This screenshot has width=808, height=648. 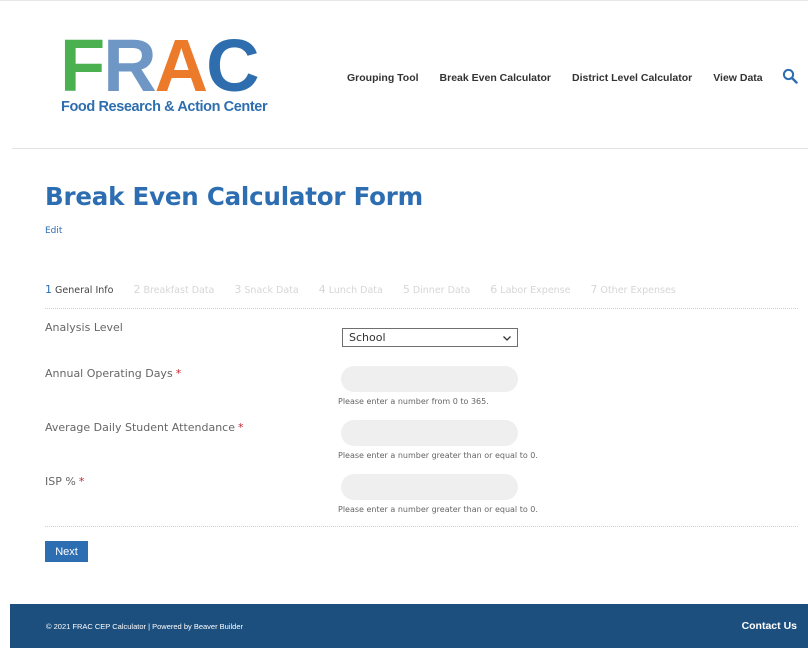 I want to click on step-labor-expense: 6 Labor Expense, so click(x=530, y=289).